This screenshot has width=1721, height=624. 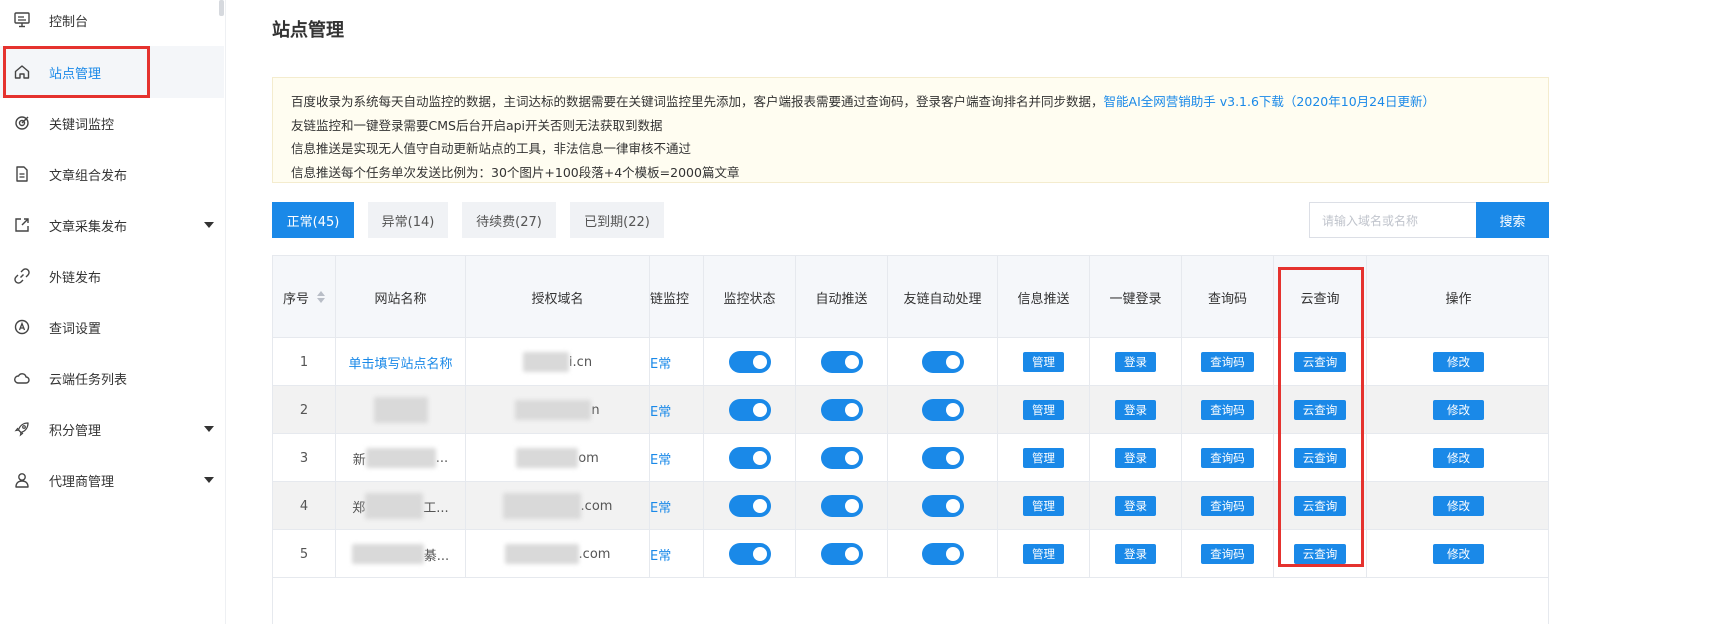 I want to click on sidebar-item-dashboard: 控制台, so click(x=112, y=23).